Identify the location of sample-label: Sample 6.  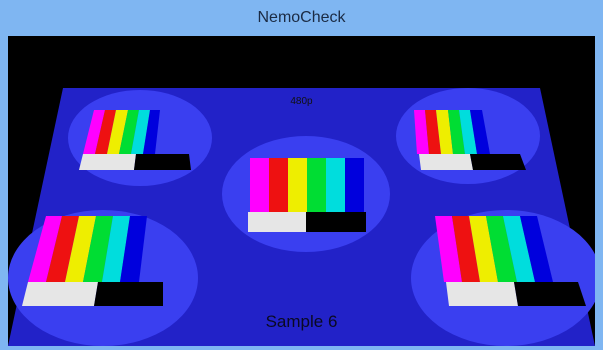
(301, 321).